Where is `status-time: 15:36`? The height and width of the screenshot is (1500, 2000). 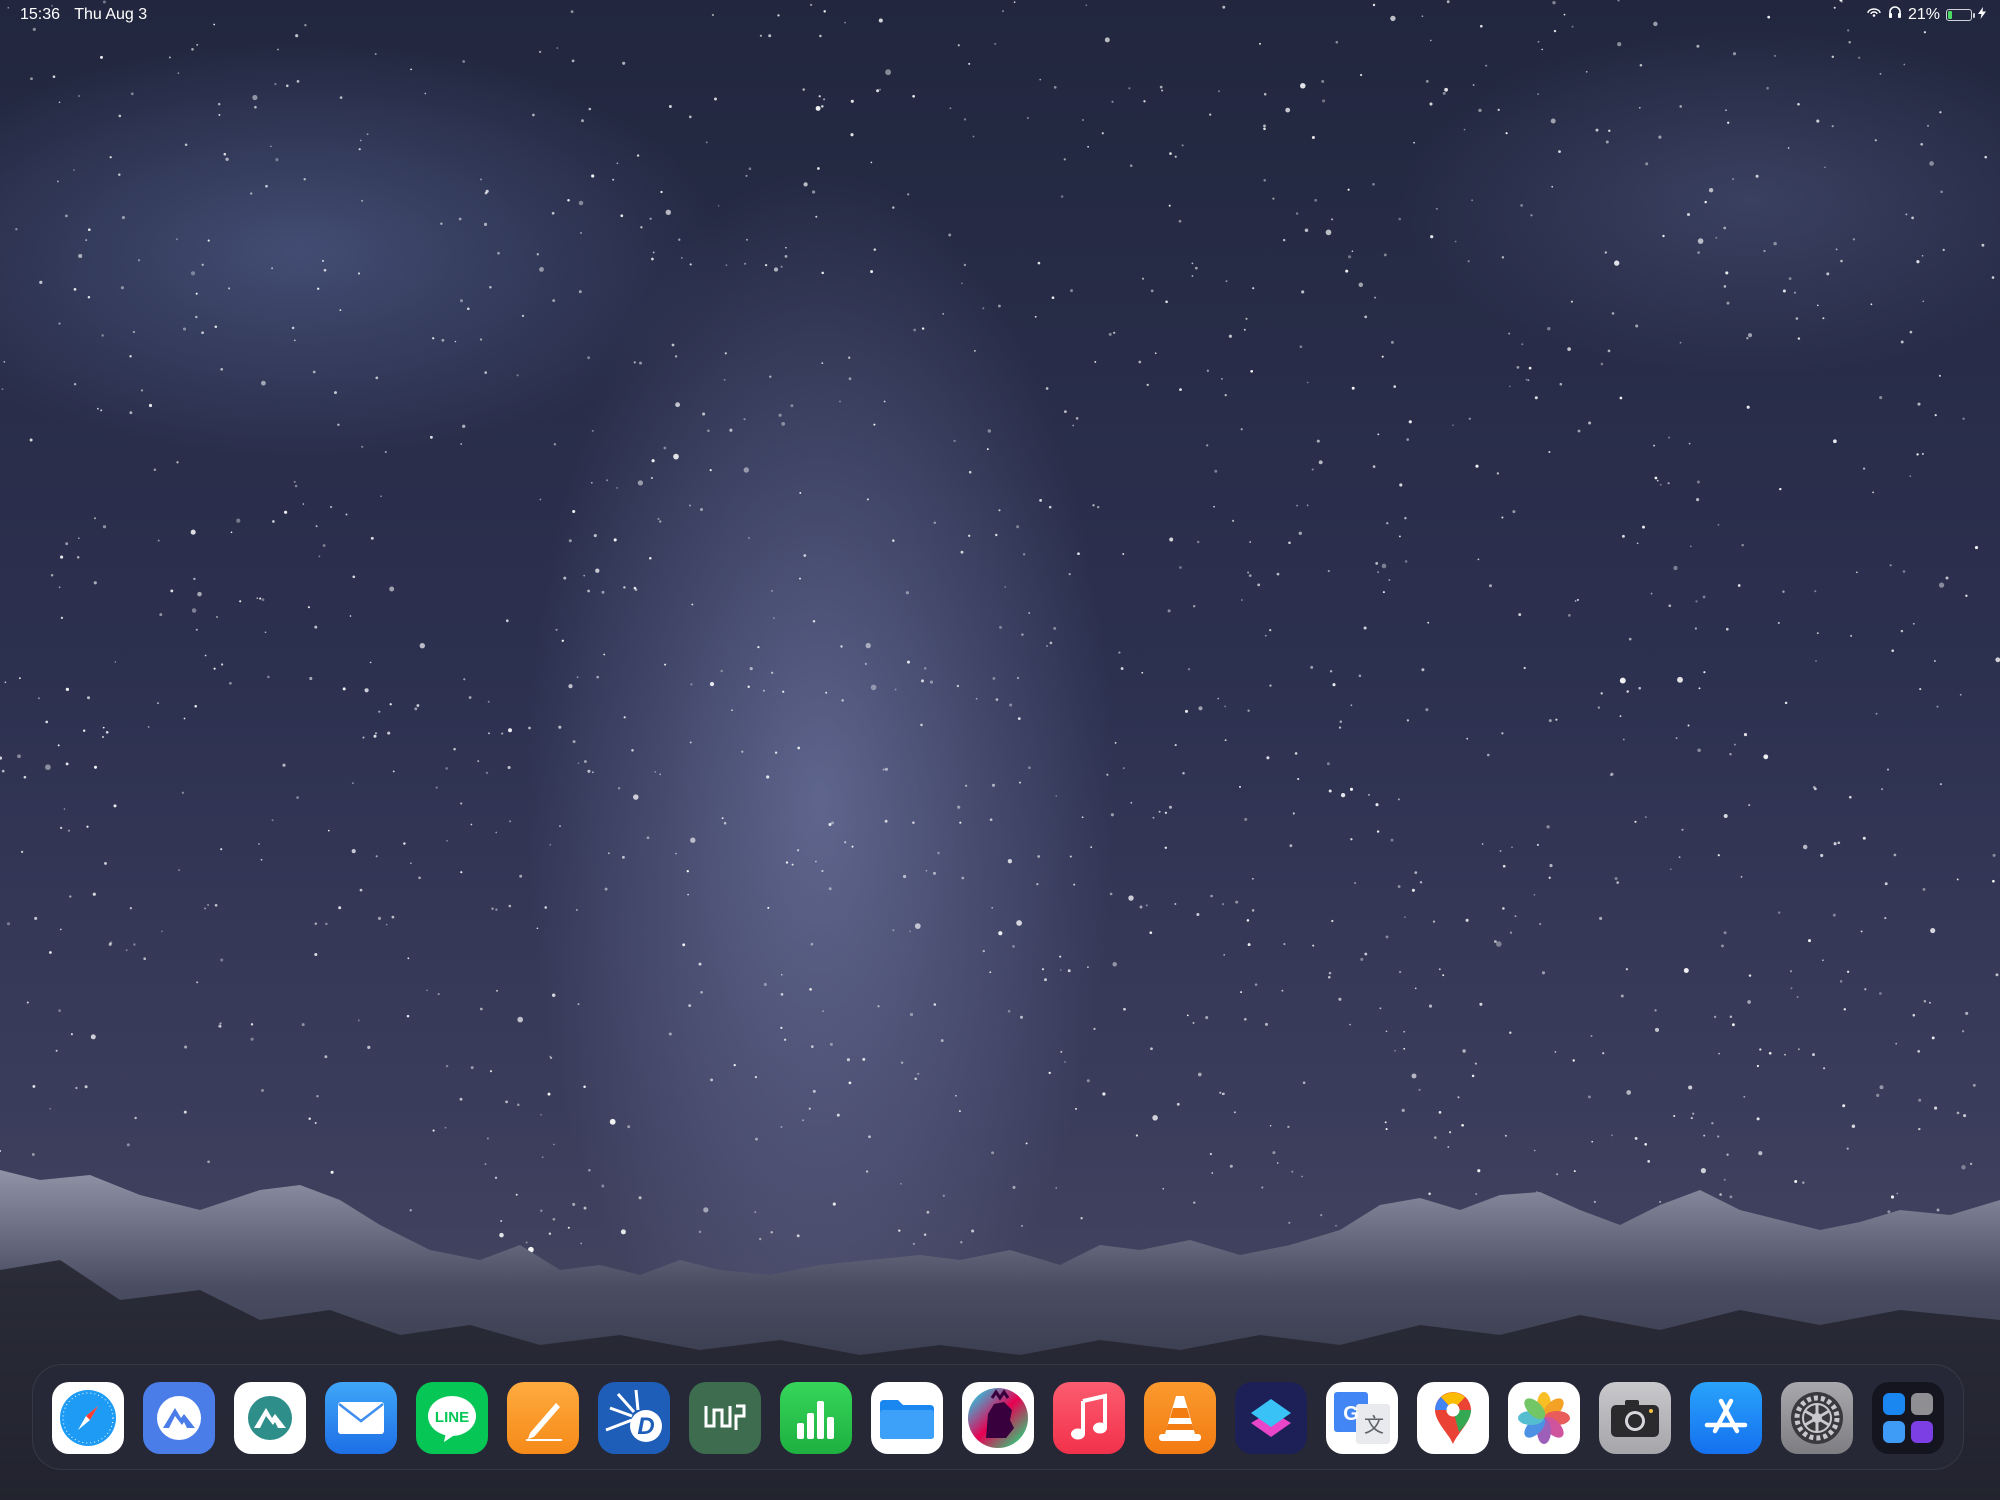
status-time: 15:36 is located at coordinates (40, 14).